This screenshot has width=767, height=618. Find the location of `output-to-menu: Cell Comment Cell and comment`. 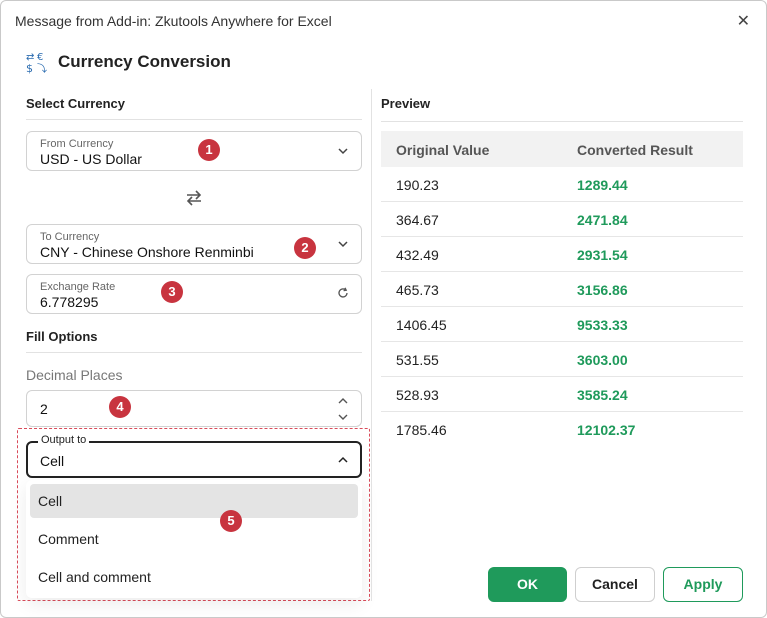

output-to-menu: Cell Comment Cell and comment is located at coordinates (194, 539).